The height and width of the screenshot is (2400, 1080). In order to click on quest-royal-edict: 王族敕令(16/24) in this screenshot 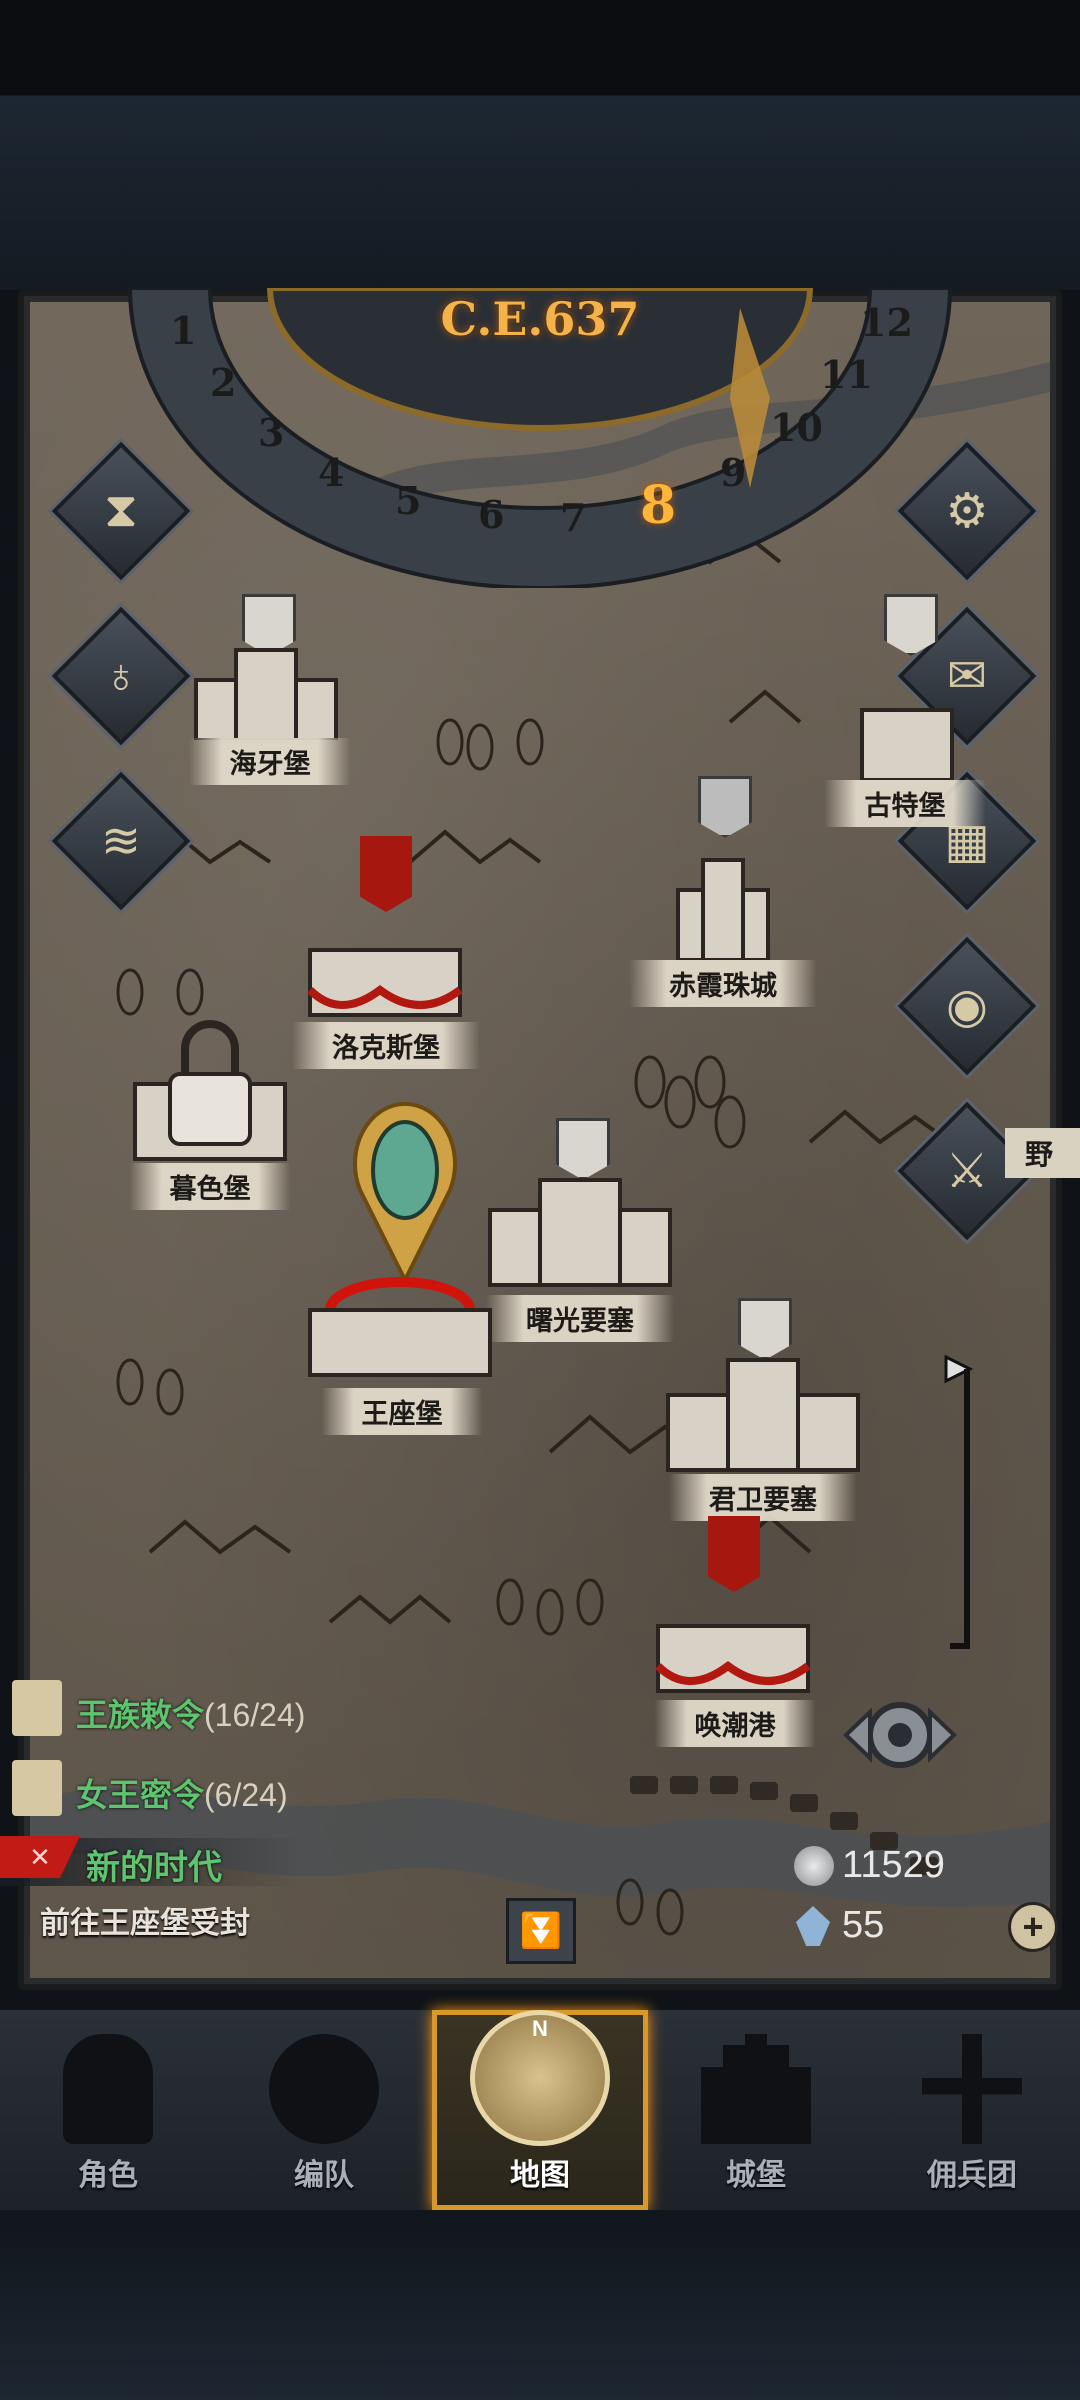, I will do `click(190, 1713)`.